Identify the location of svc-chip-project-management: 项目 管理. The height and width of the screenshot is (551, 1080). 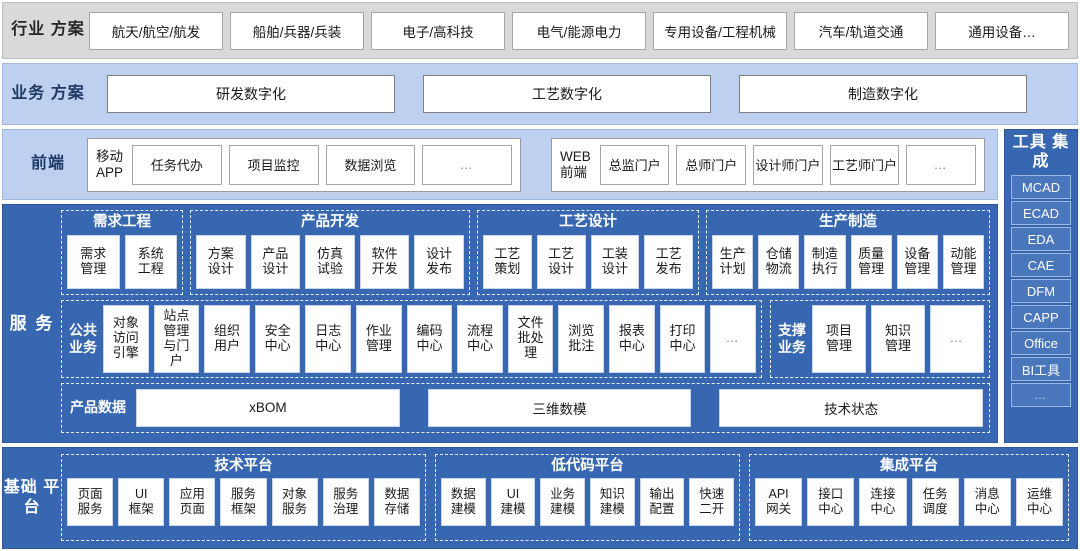
(839, 338).